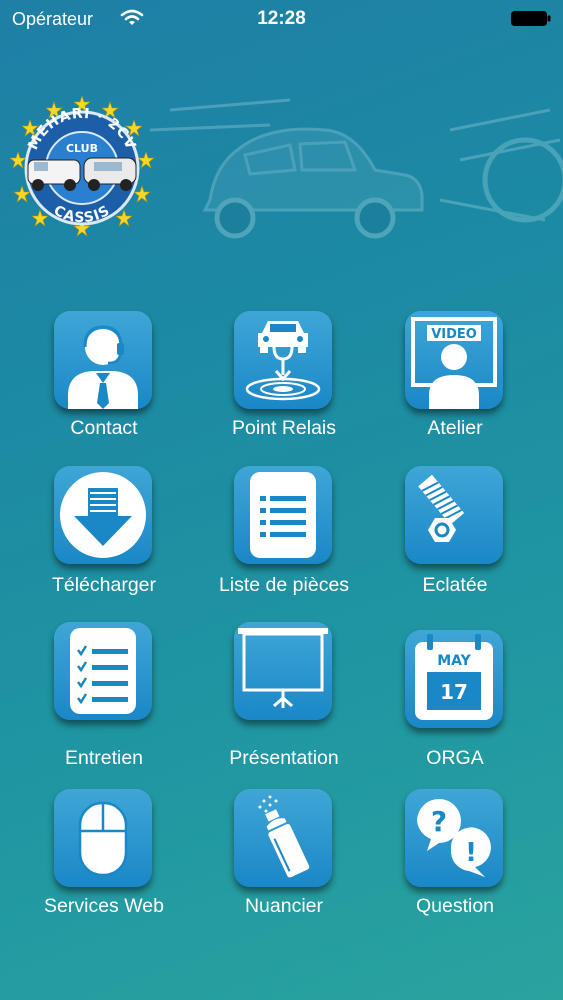 The width and height of the screenshot is (563, 1000). I want to click on menu-item-orga: MAY 17 ORGA, so click(455, 700).